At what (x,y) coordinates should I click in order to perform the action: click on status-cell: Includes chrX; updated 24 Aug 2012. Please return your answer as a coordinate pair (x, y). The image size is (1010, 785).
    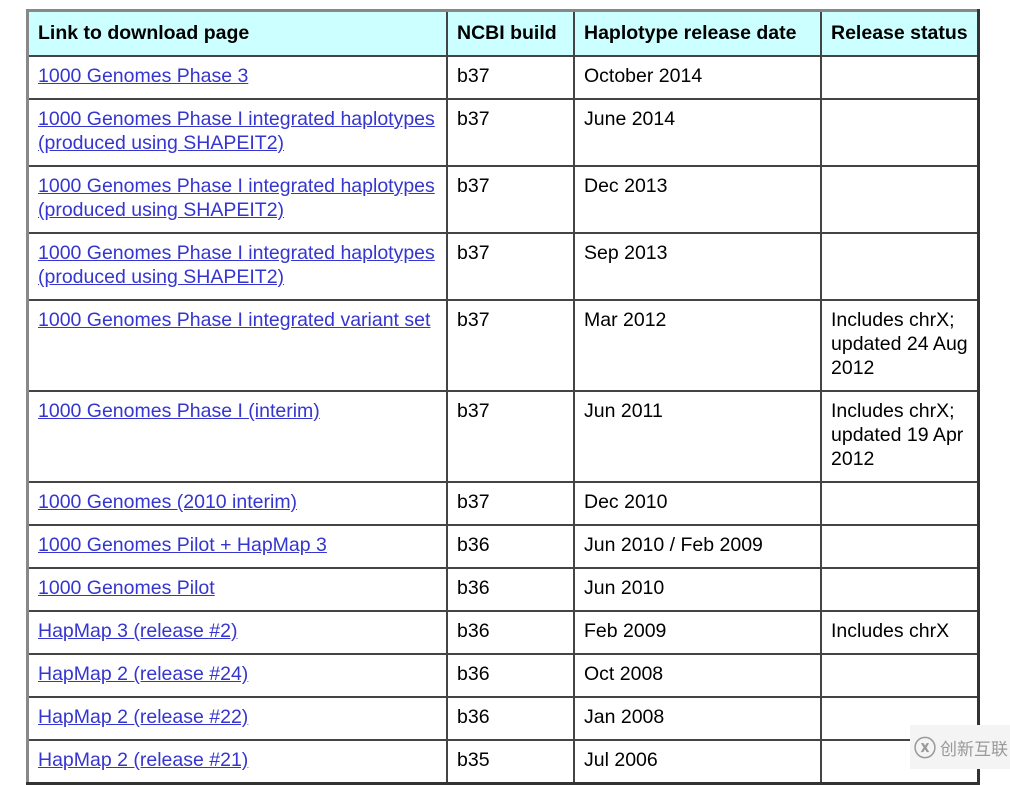
    Looking at the image, I should click on (900, 345).